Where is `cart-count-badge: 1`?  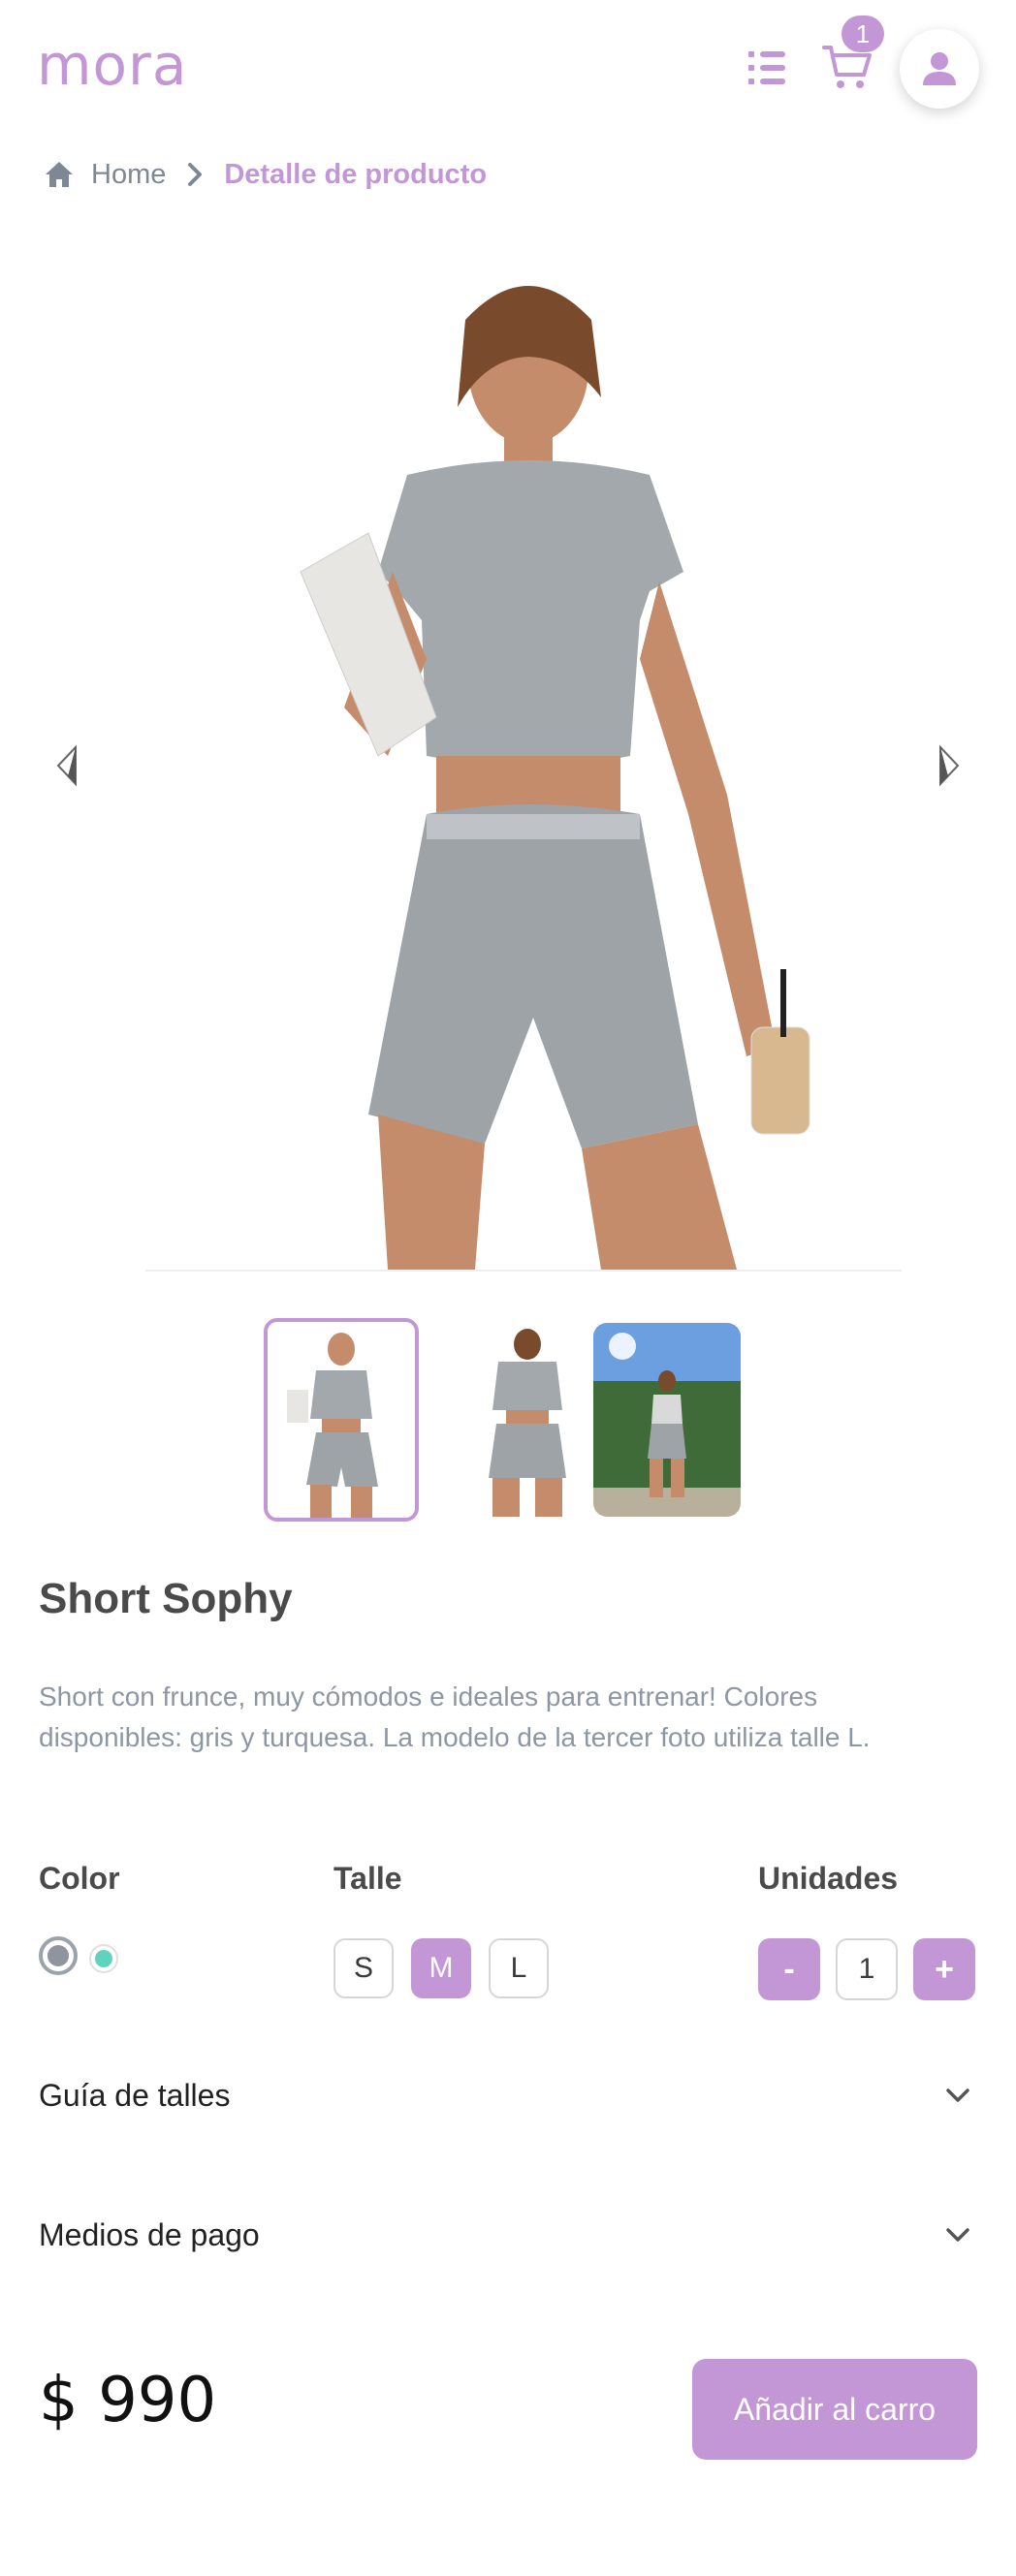
cart-count-badge: 1 is located at coordinates (862, 34).